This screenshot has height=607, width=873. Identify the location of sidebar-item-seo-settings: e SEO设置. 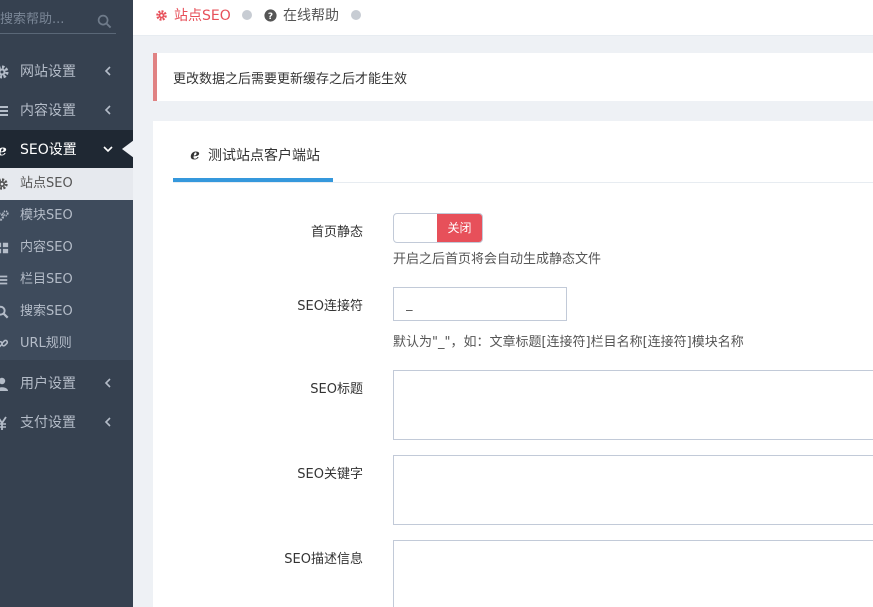
(66, 149).